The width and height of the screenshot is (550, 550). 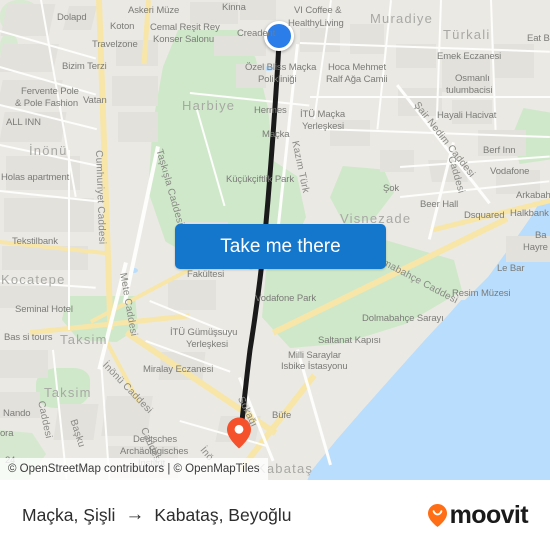 I want to click on map-label: Harbiye, so click(x=209, y=105).